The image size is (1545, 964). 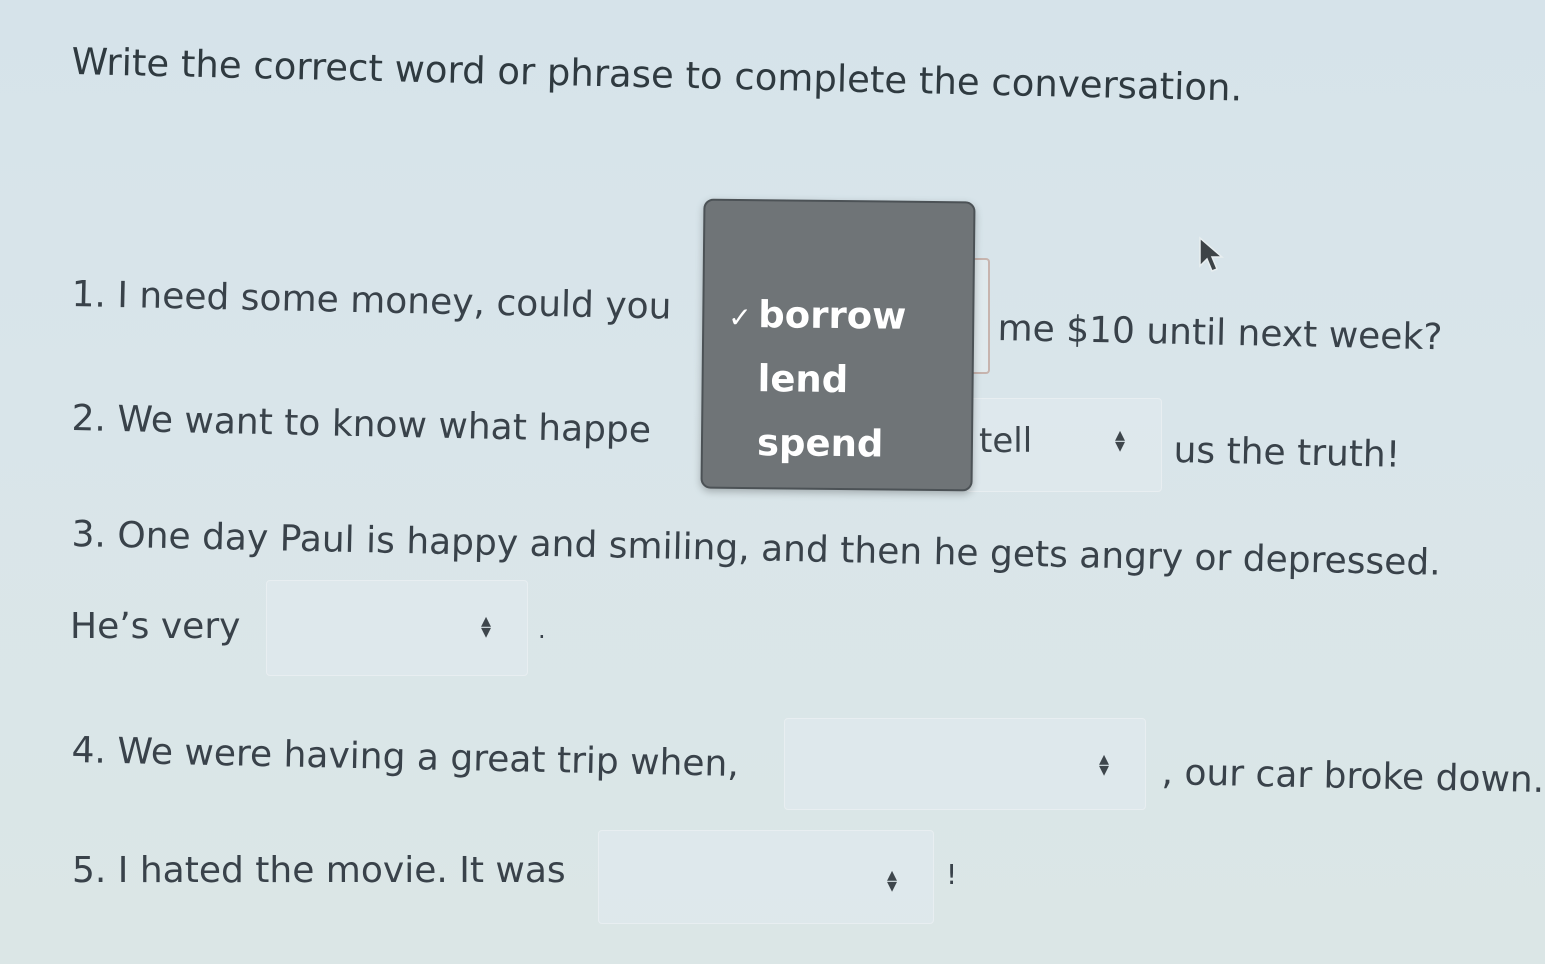 What do you see at coordinates (542, 630) in the screenshot?
I see `q3-text-after: .` at bounding box center [542, 630].